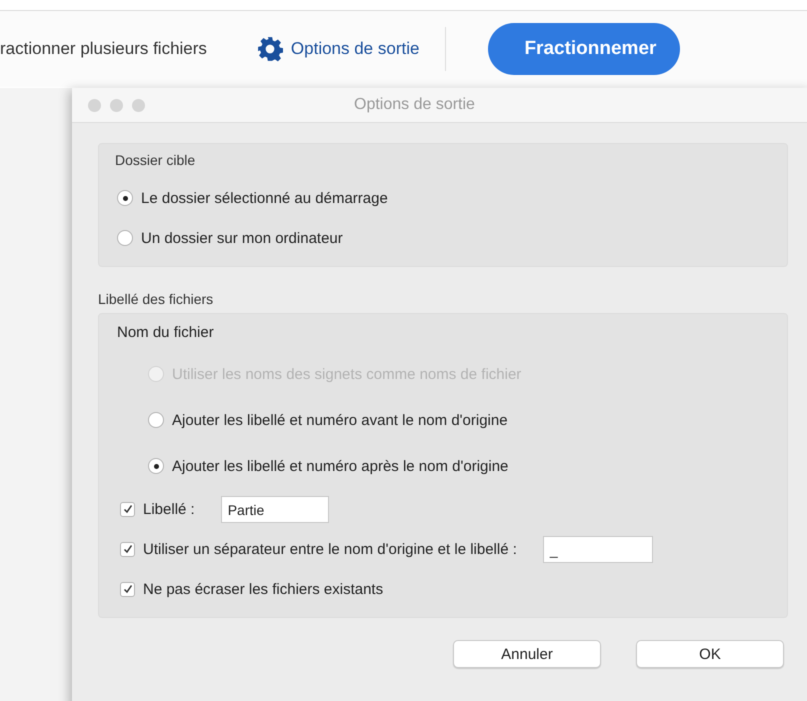  I want to click on window-title: Options de sortie, so click(414, 105).